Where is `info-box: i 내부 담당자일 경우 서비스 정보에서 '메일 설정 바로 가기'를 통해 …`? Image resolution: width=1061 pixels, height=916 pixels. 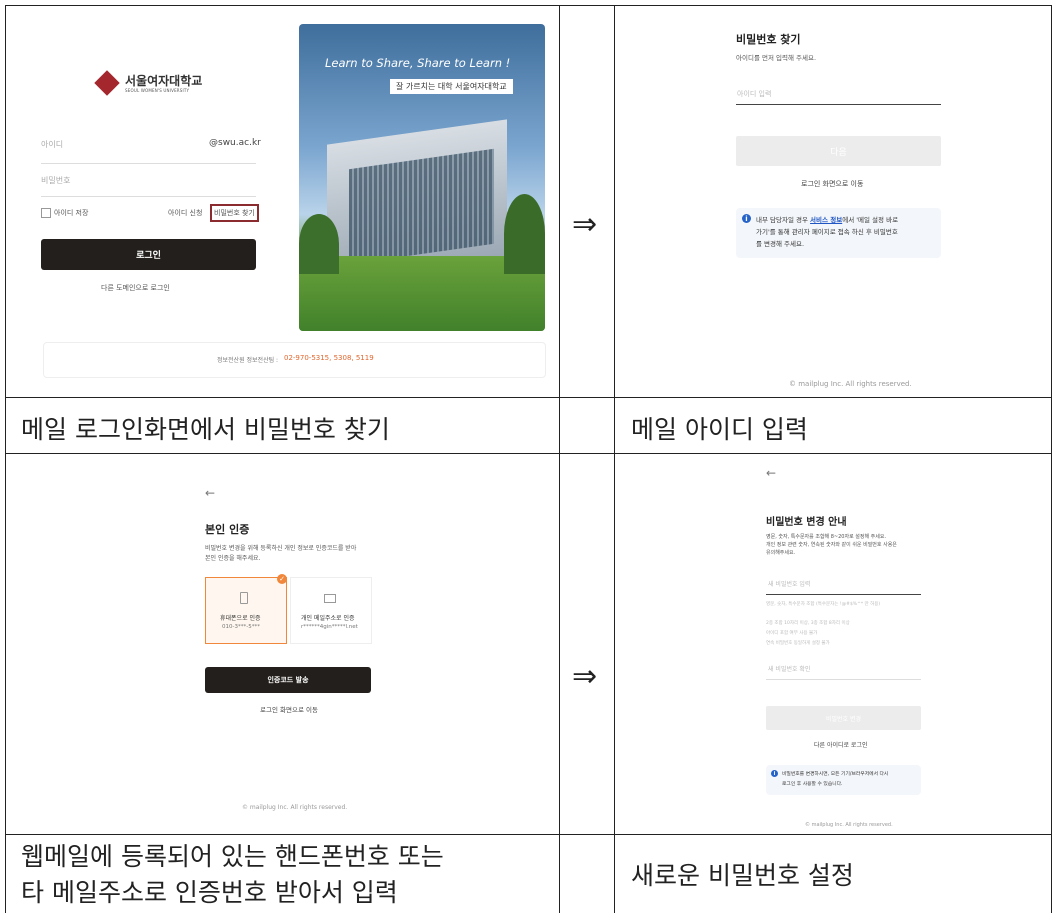 info-box: i 내부 담당자일 경우 서비스 정보에서 '메일 설정 바로 가기'를 통해 … is located at coordinates (838, 233).